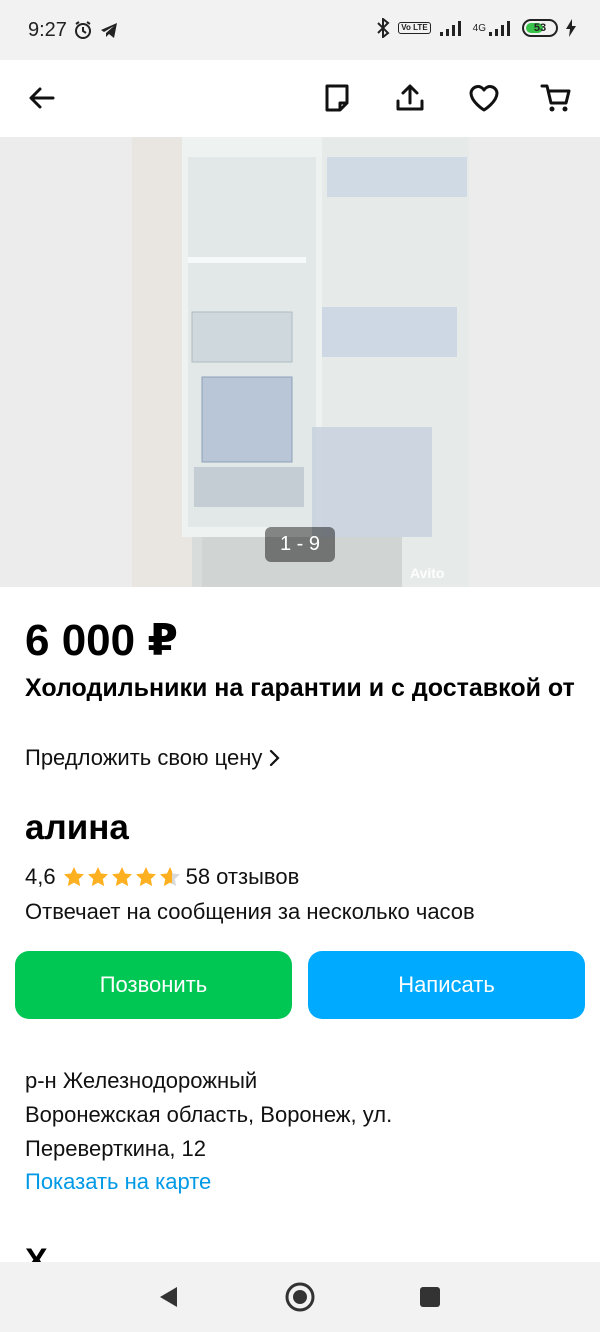 Image resolution: width=600 pixels, height=1332 pixels. What do you see at coordinates (427, 573) in the screenshot?
I see `watermark-logo: Avito` at bounding box center [427, 573].